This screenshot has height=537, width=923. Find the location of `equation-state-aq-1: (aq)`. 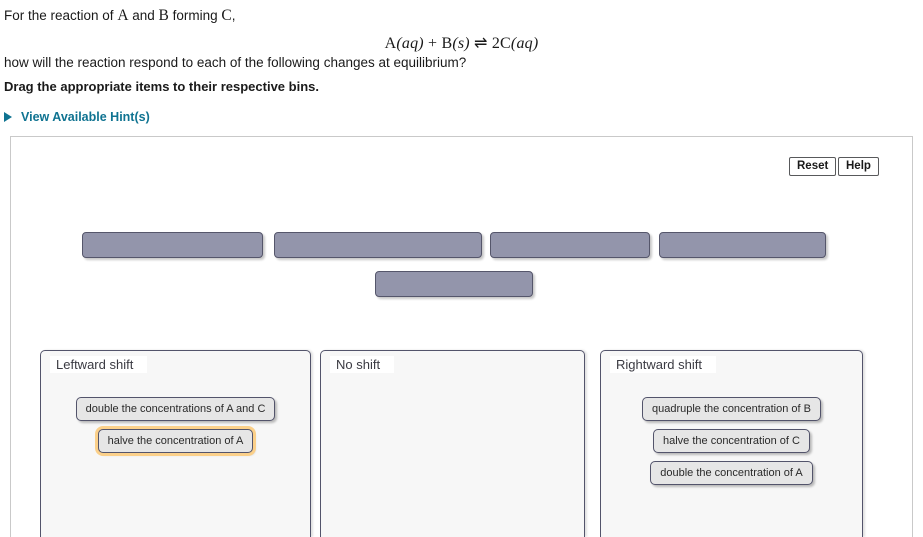

equation-state-aq-1: (aq) is located at coordinates (410, 43).